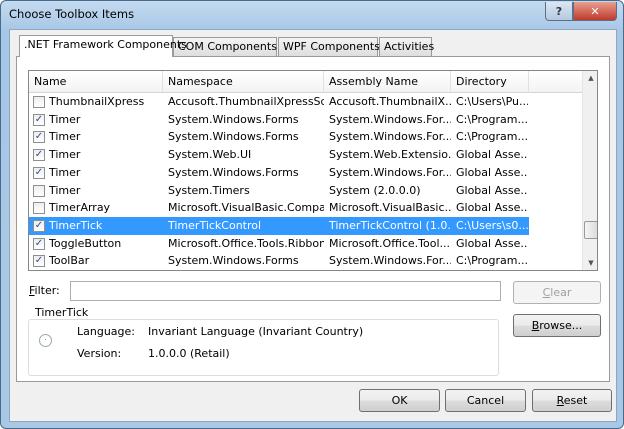 The width and height of the screenshot is (624, 429). I want to click on cell-namespace: TimerTickControl, so click(215, 225).